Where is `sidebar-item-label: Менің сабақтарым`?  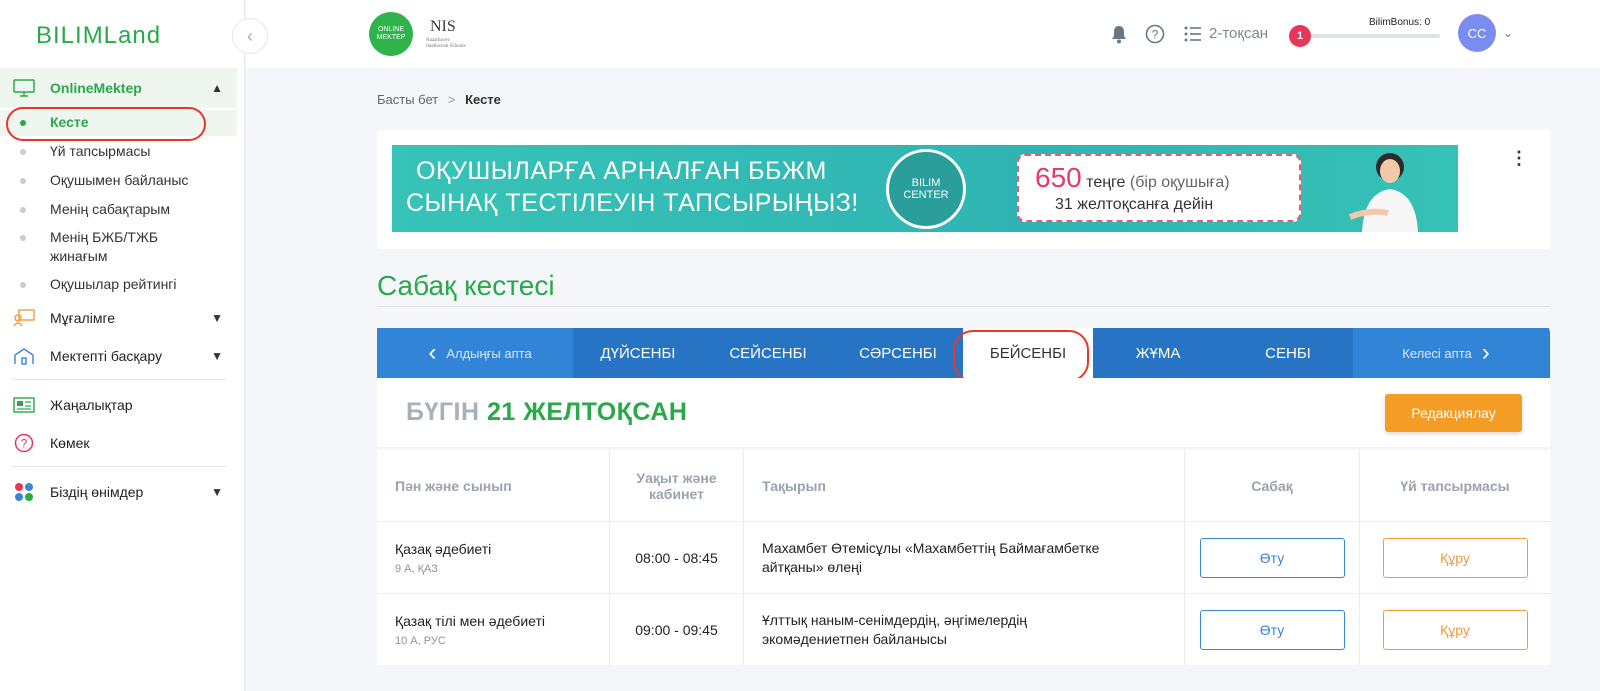 sidebar-item-label: Менің сабақтарым is located at coordinates (110, 209).